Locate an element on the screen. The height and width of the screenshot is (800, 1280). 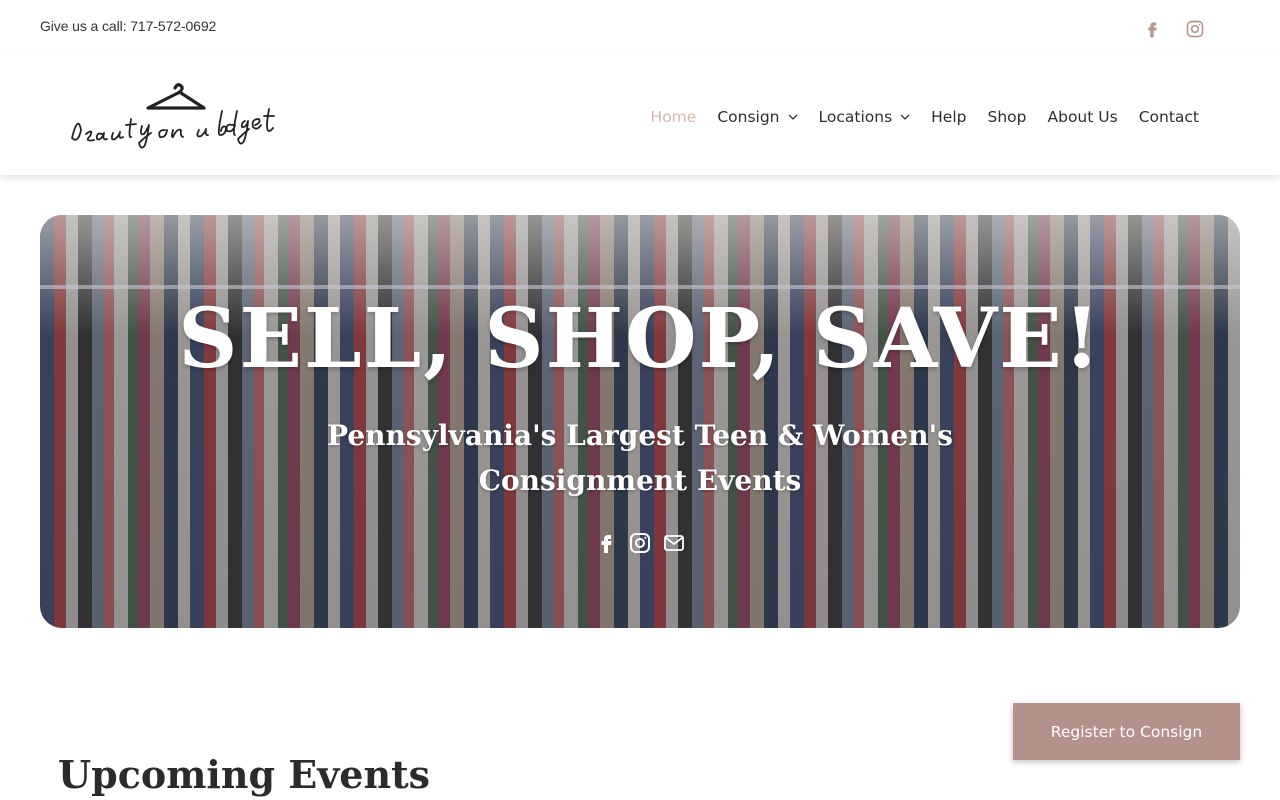
nav-item-label: Home is located at coordinates (673, 117).